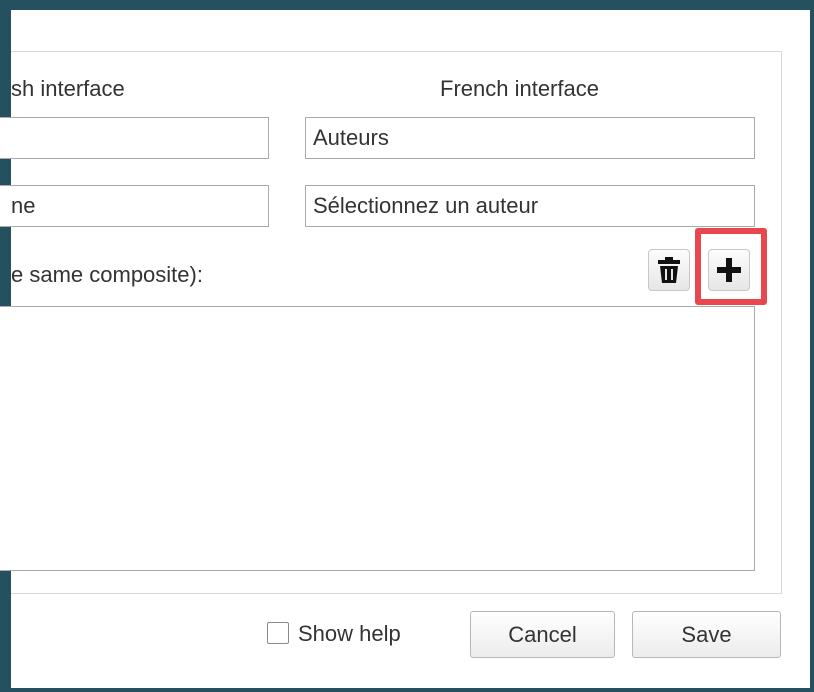 The width and height of the screenshot is (814, 692). Describe the element at coordinates (407, 690) in the screenshot. I see `window-frame-bottom` at that location.